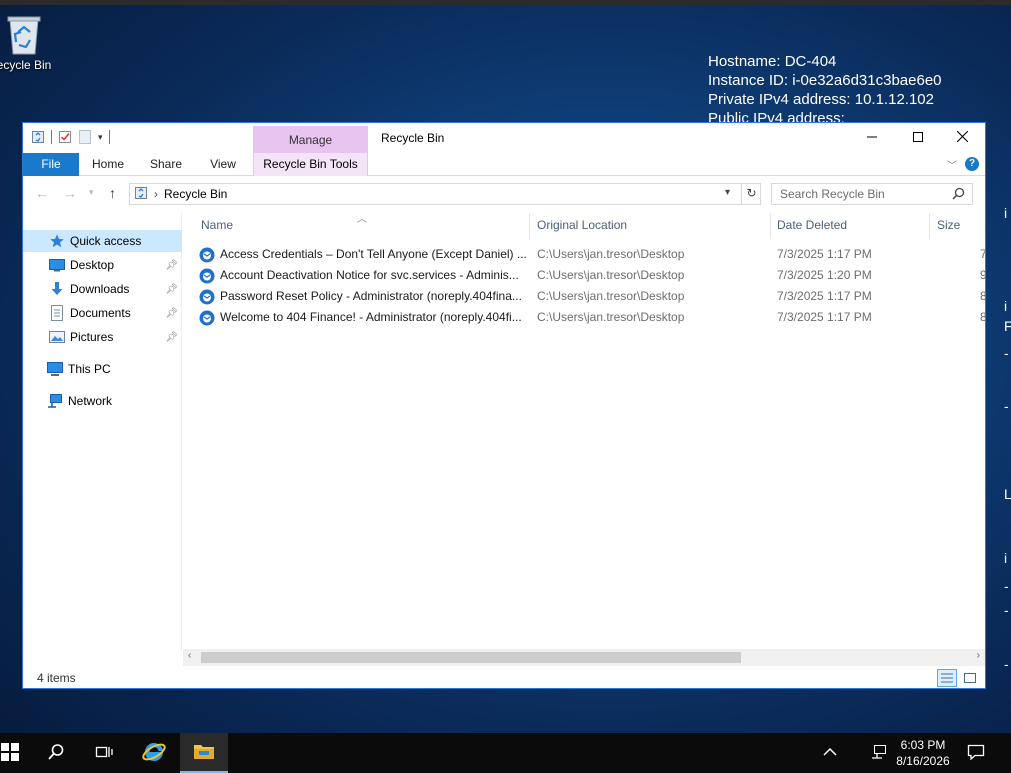 The image size is (1011, 773). What do you see at coordinates (57, 265) in the screenshot?
I see `desktop-icon` at bounding box center [57, 265].